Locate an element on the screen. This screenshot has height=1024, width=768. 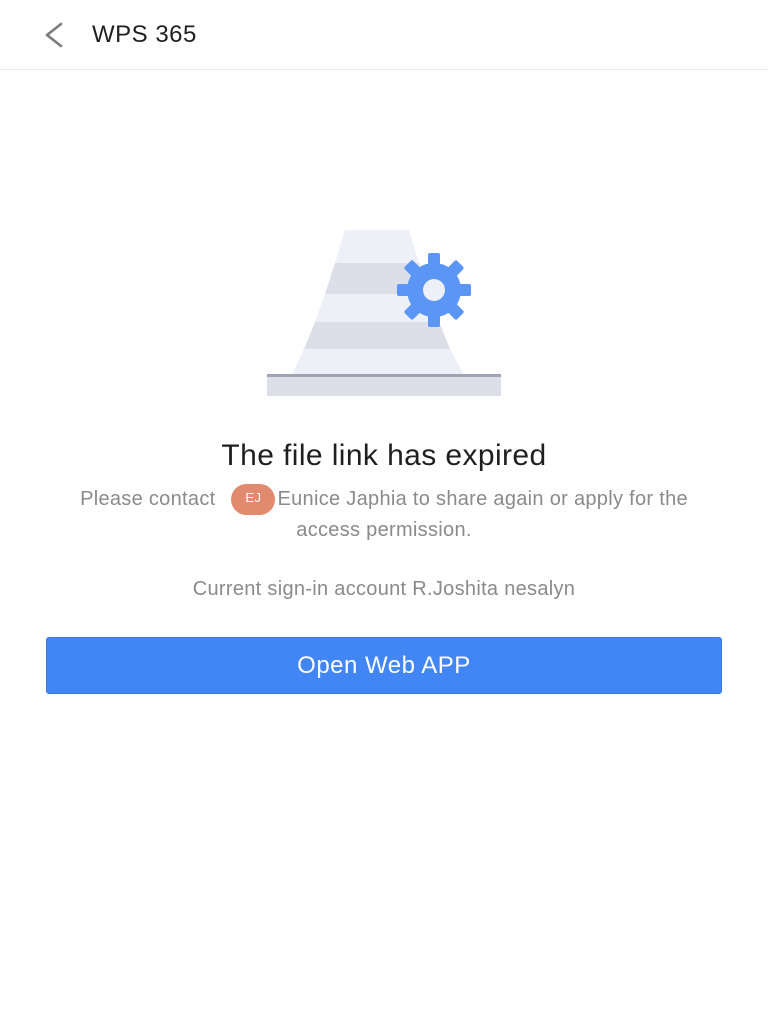
gear-icon is located at coordinates (434, 290).